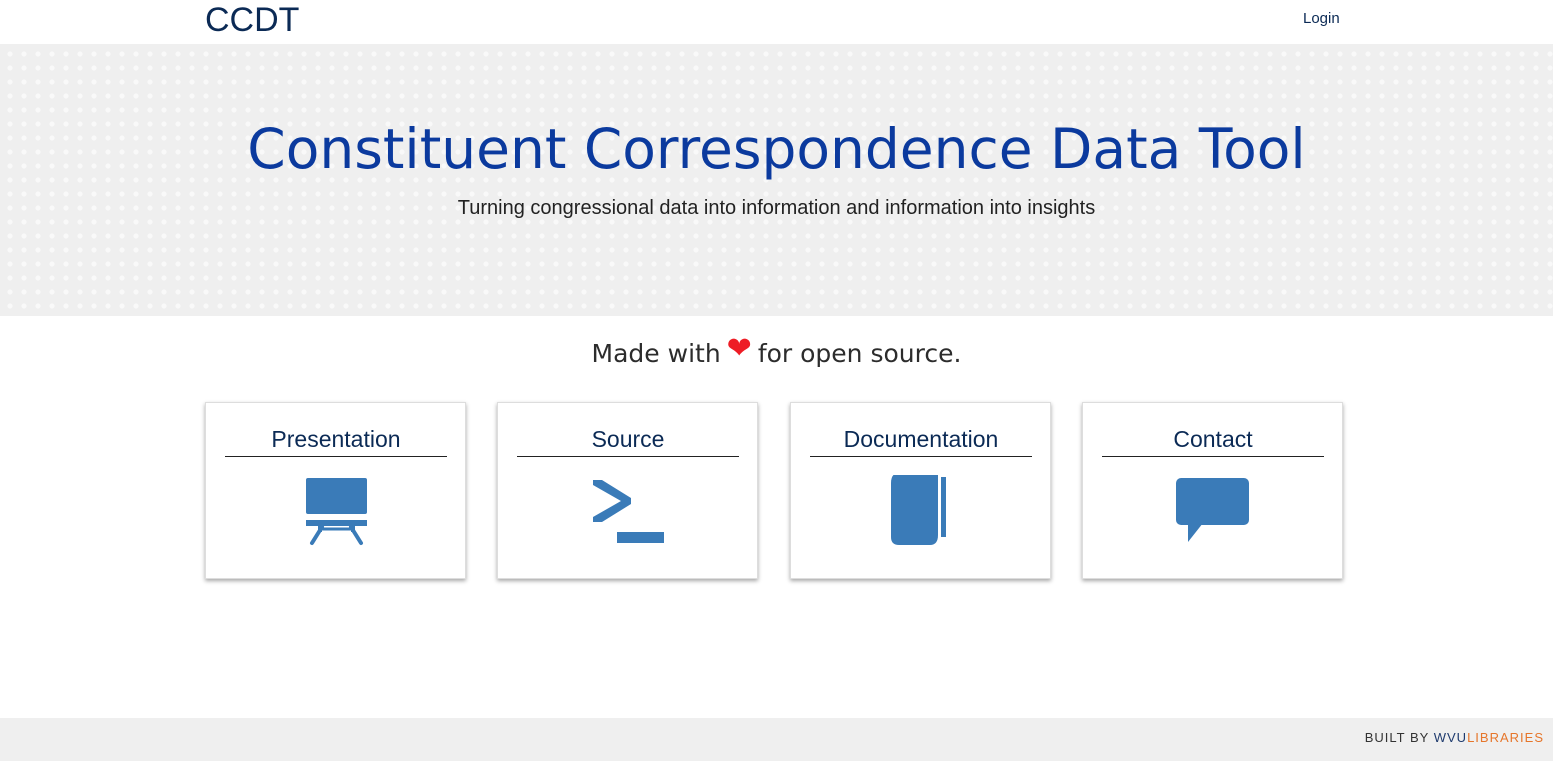 Image resolution: width=1553 pixels, height=761 pixels. I want to click on login-link: Login, so click(1321, 18).